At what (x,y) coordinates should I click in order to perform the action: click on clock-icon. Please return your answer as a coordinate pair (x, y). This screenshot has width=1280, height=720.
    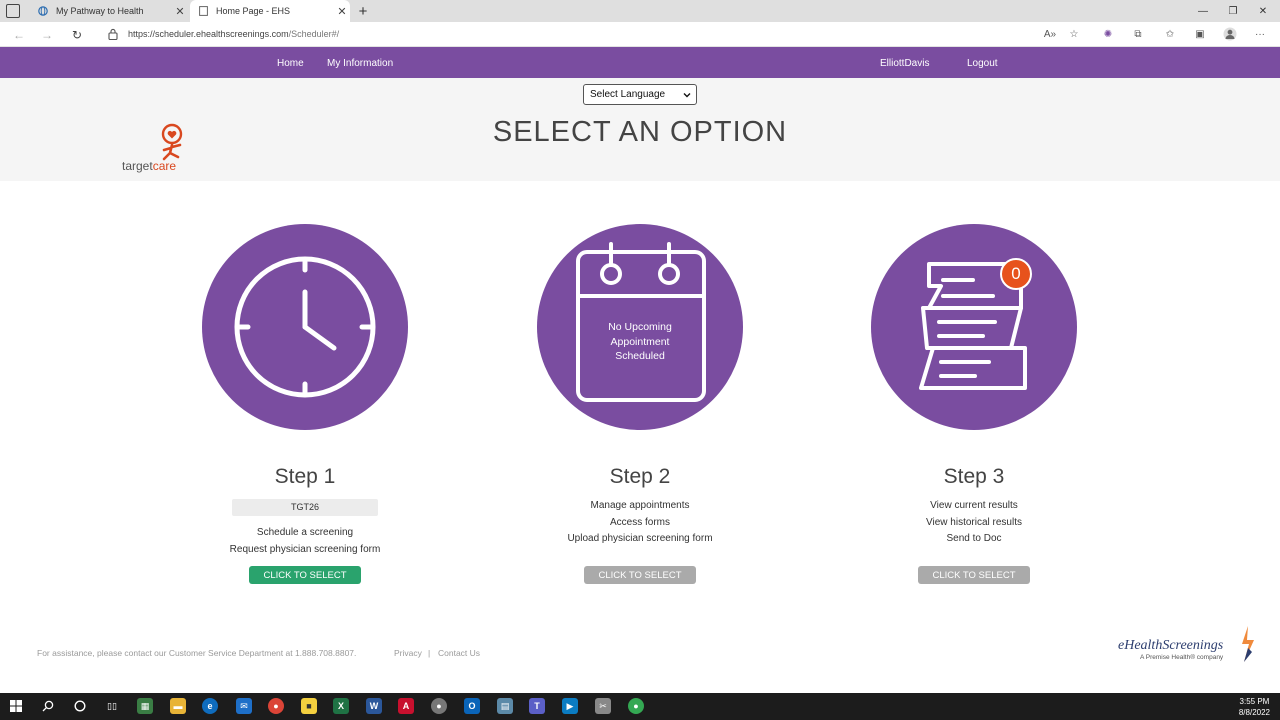
    Looking at the image, I should click on (305, 327).